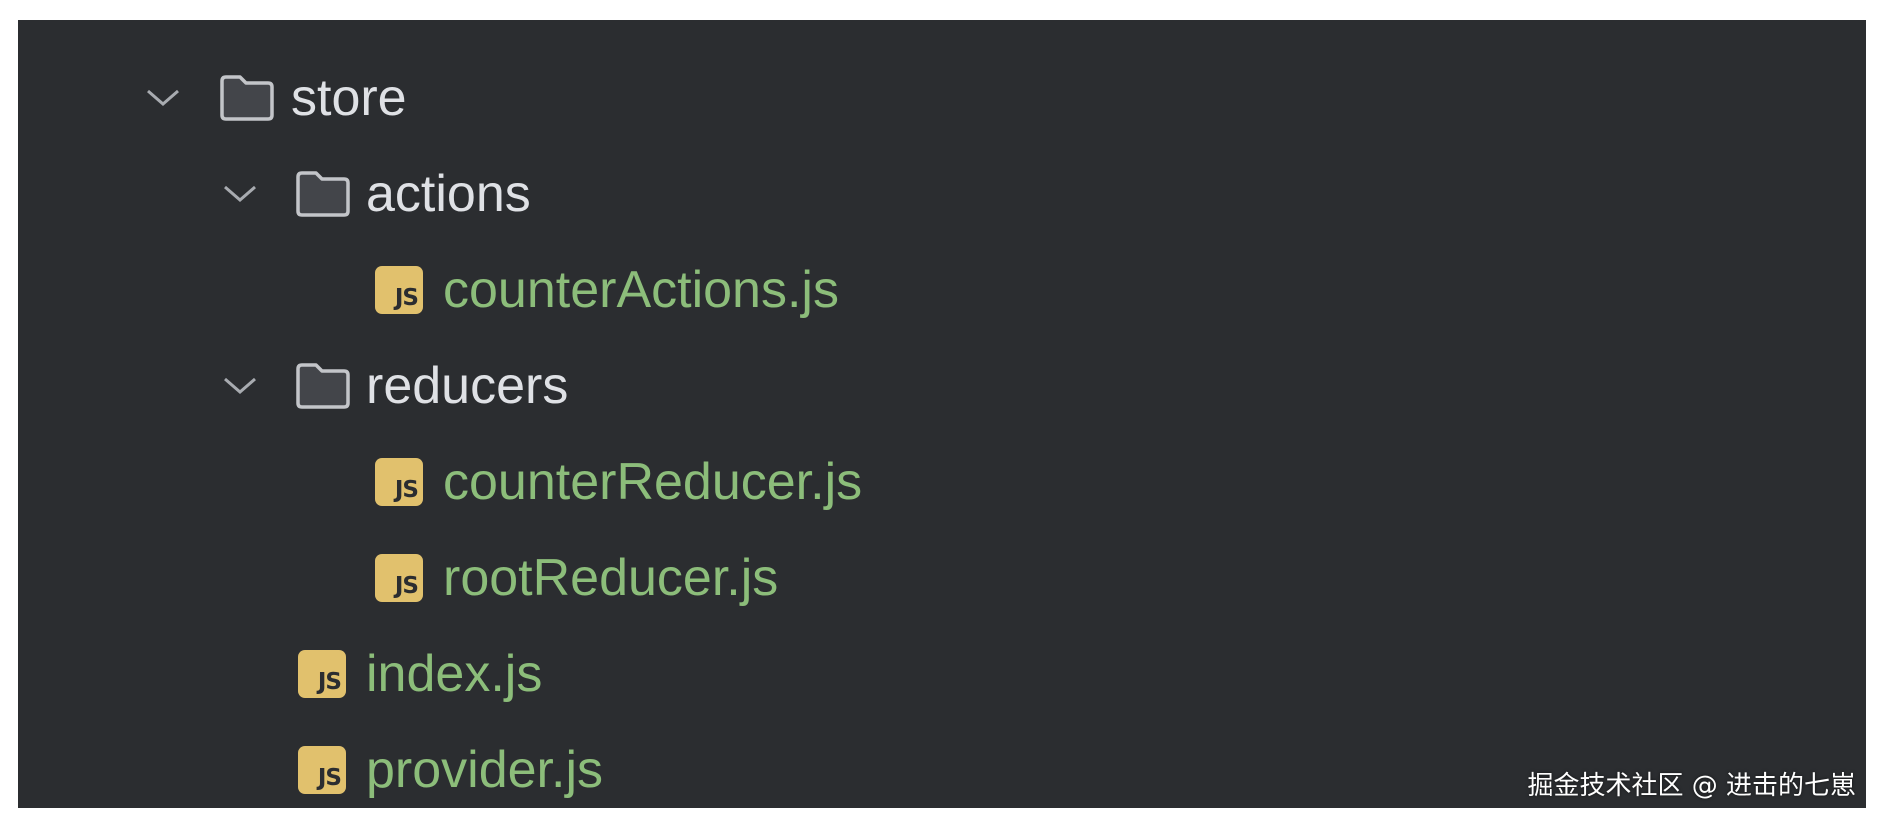 The image size is (1886, 818). Describe the element at coordinates (454, 674) in the screenshot. I see `tree-item-label: index.js` at that location.